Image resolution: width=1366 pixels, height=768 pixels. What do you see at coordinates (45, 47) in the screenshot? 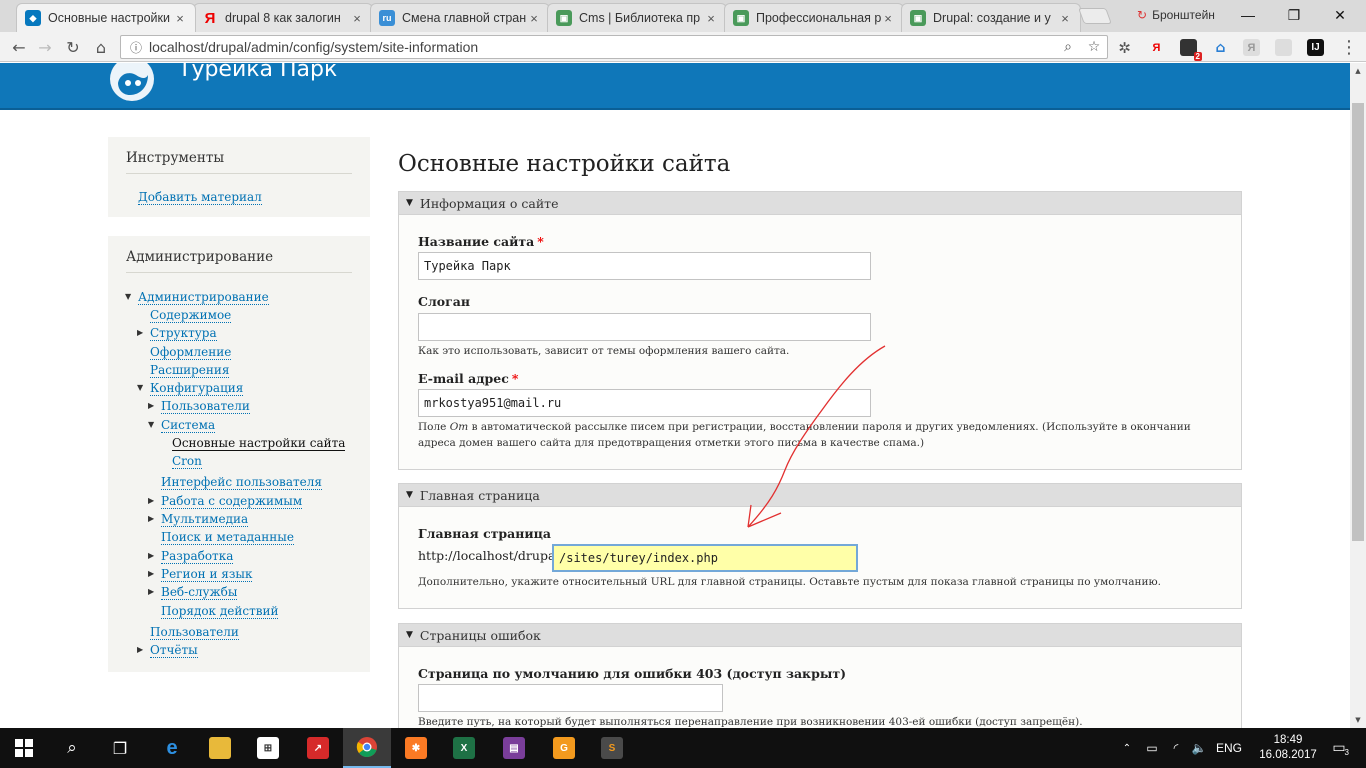
I see `forward-button: →` at bounding box center [45, 47].